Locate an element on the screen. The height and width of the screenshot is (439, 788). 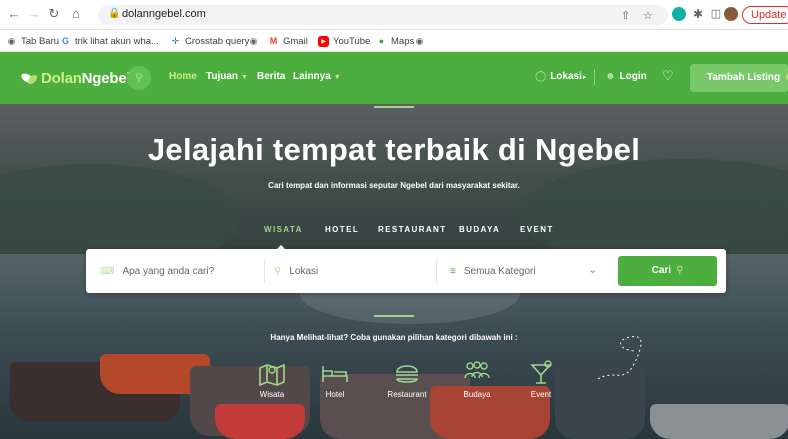
dashed-path-decoration is located at coordinates (619, 357).